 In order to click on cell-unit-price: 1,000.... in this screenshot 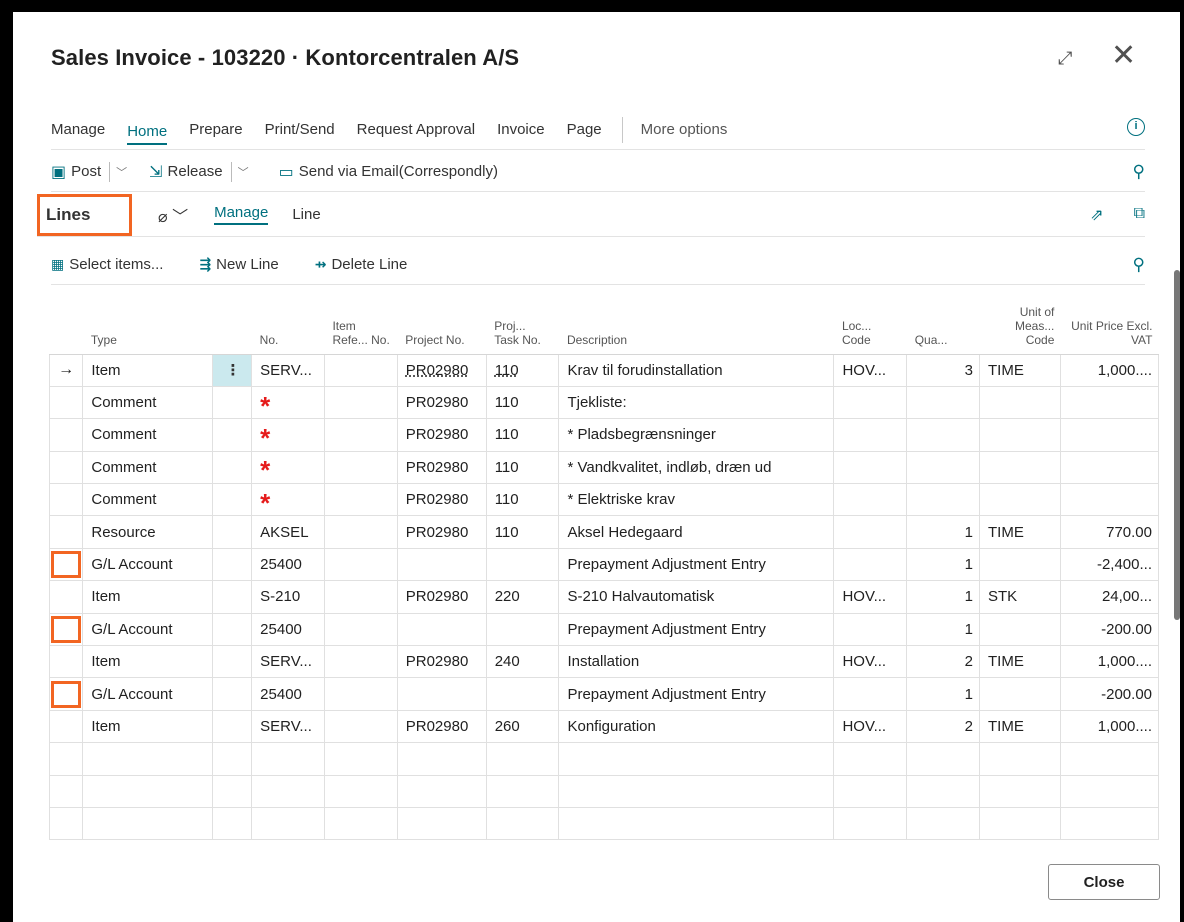, I will do `click(1110, 662)`.